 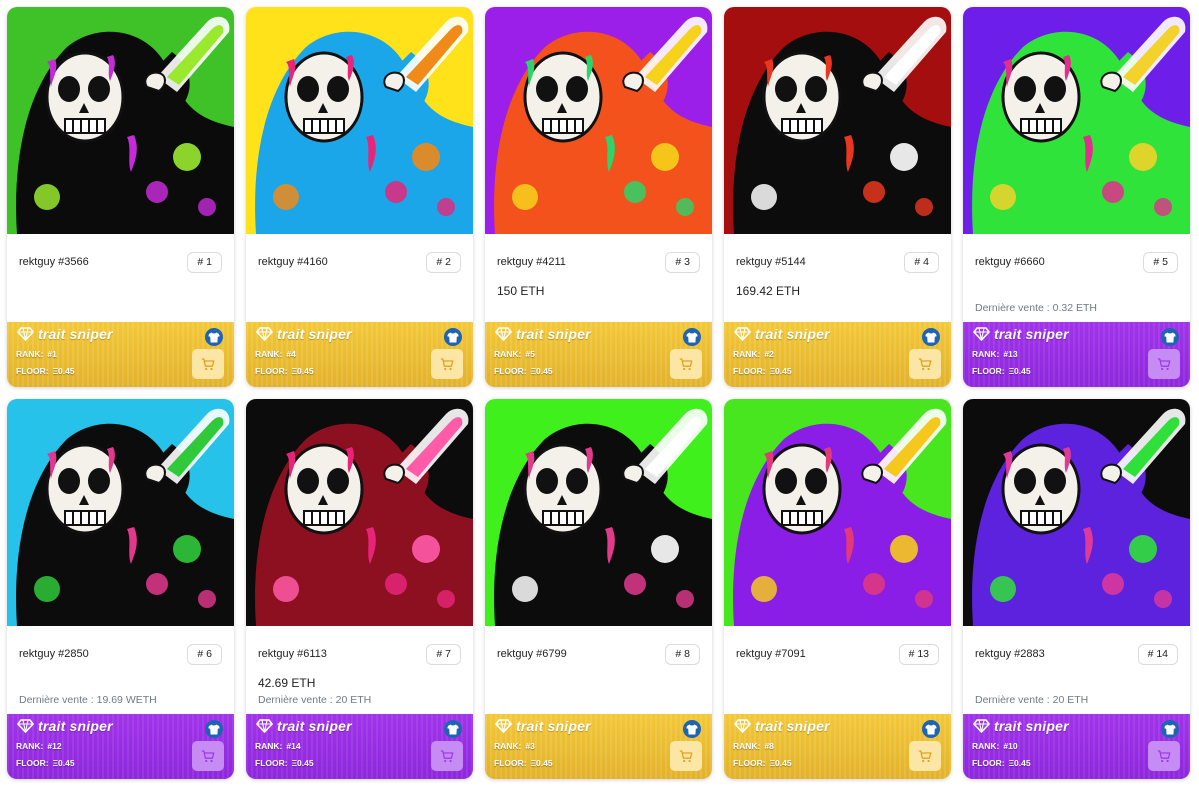 What do you see at coordinates (293, 262) in the screenshot?
I see `nft-name: rektguy #4160` at bounding box center [293, 262].